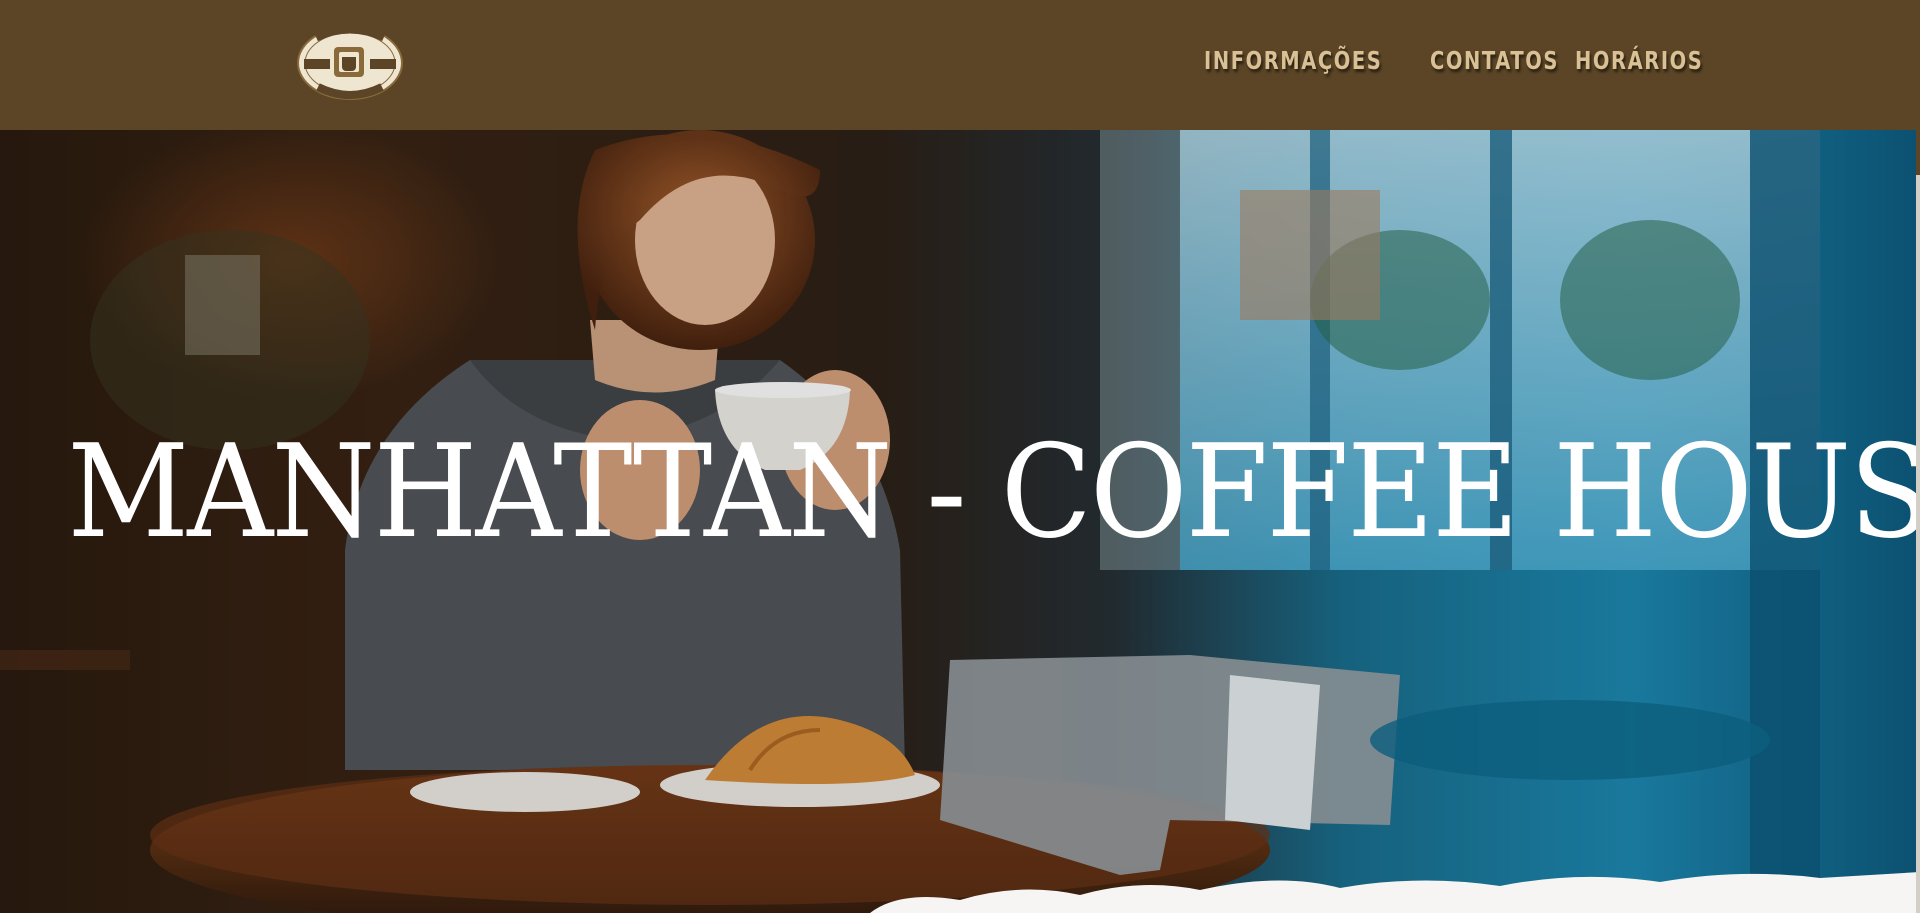 The width and height of the screenshot is (1920, 913). Describe the element at coordinates (960, 65) in the screenshot. I see `site-header: INFORMAÇÕES CONTATOS HORÁRIOS` at that location.